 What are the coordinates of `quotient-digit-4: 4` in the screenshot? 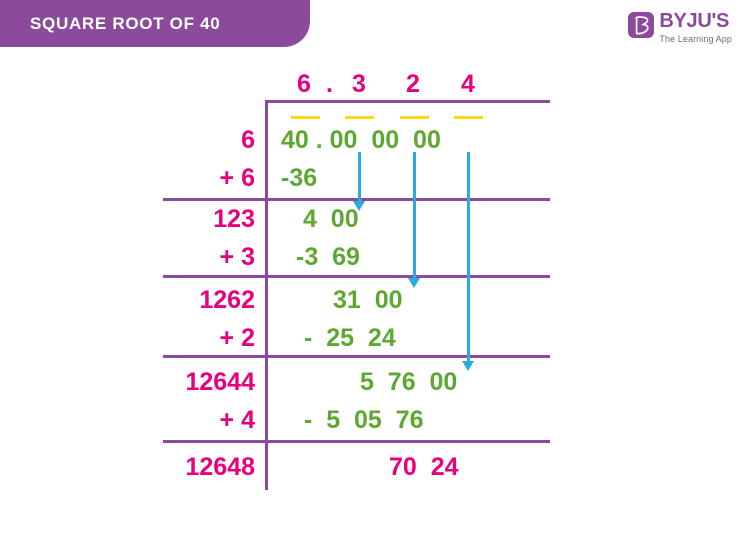 It's located at (468, 84).